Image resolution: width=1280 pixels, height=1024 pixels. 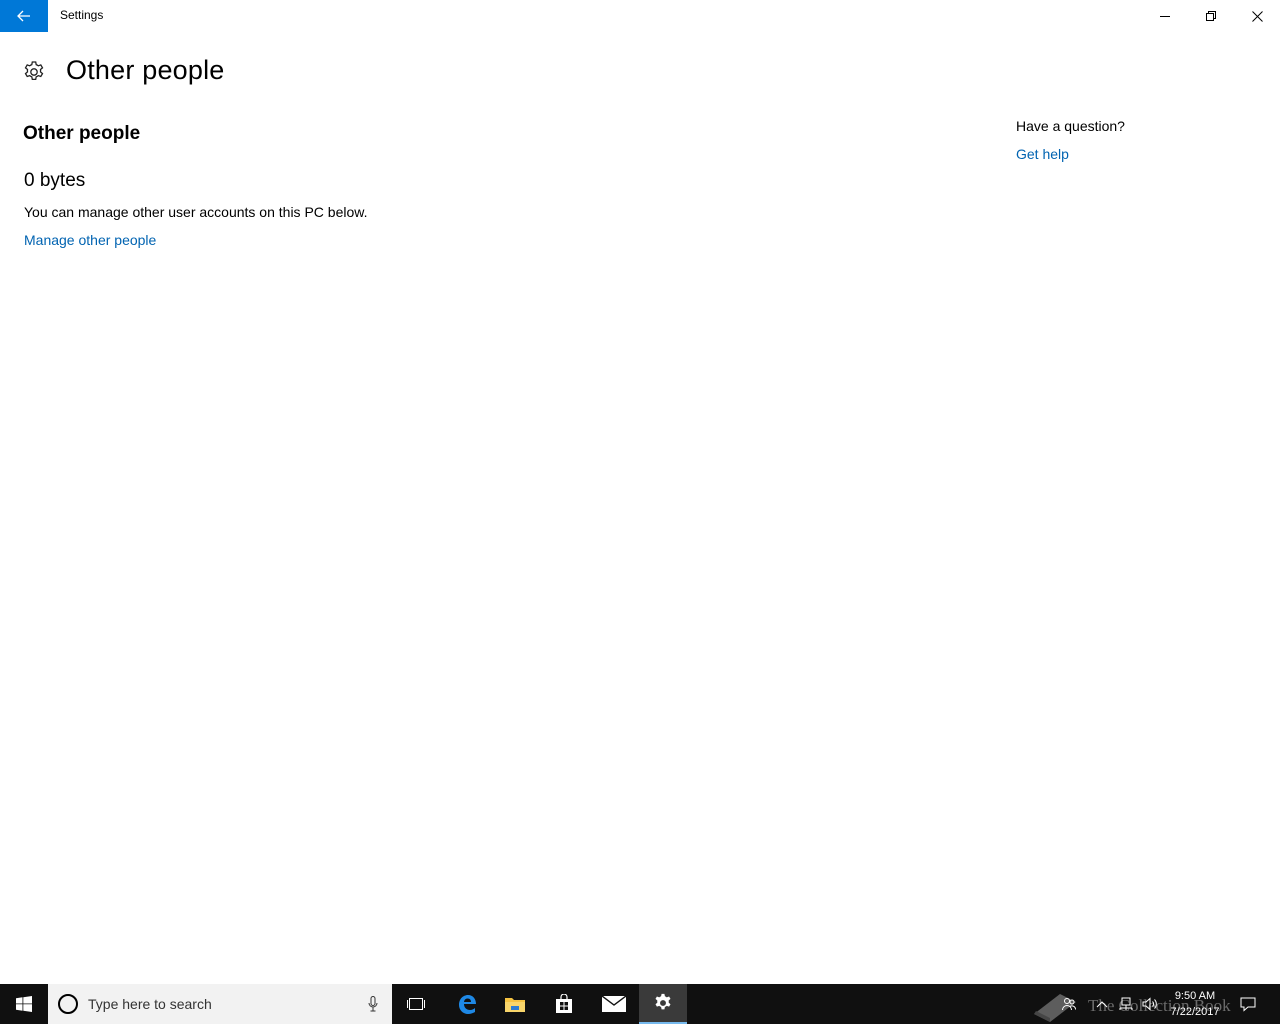 I want to click on close-button, so click(x=1257, y=16).